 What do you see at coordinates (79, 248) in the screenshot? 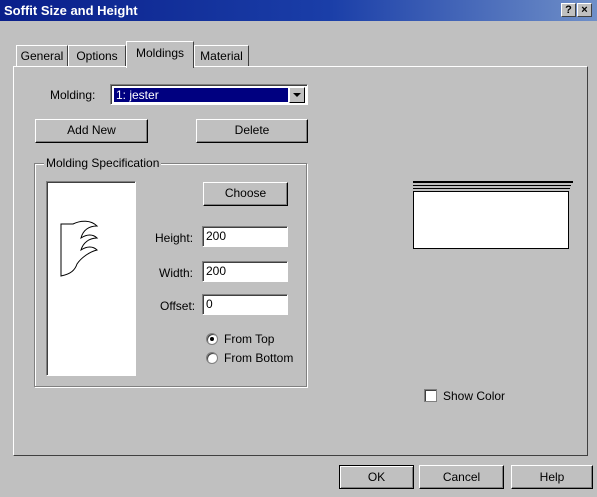
I see `molding-profile-shape` at bounding box center [79, 248].